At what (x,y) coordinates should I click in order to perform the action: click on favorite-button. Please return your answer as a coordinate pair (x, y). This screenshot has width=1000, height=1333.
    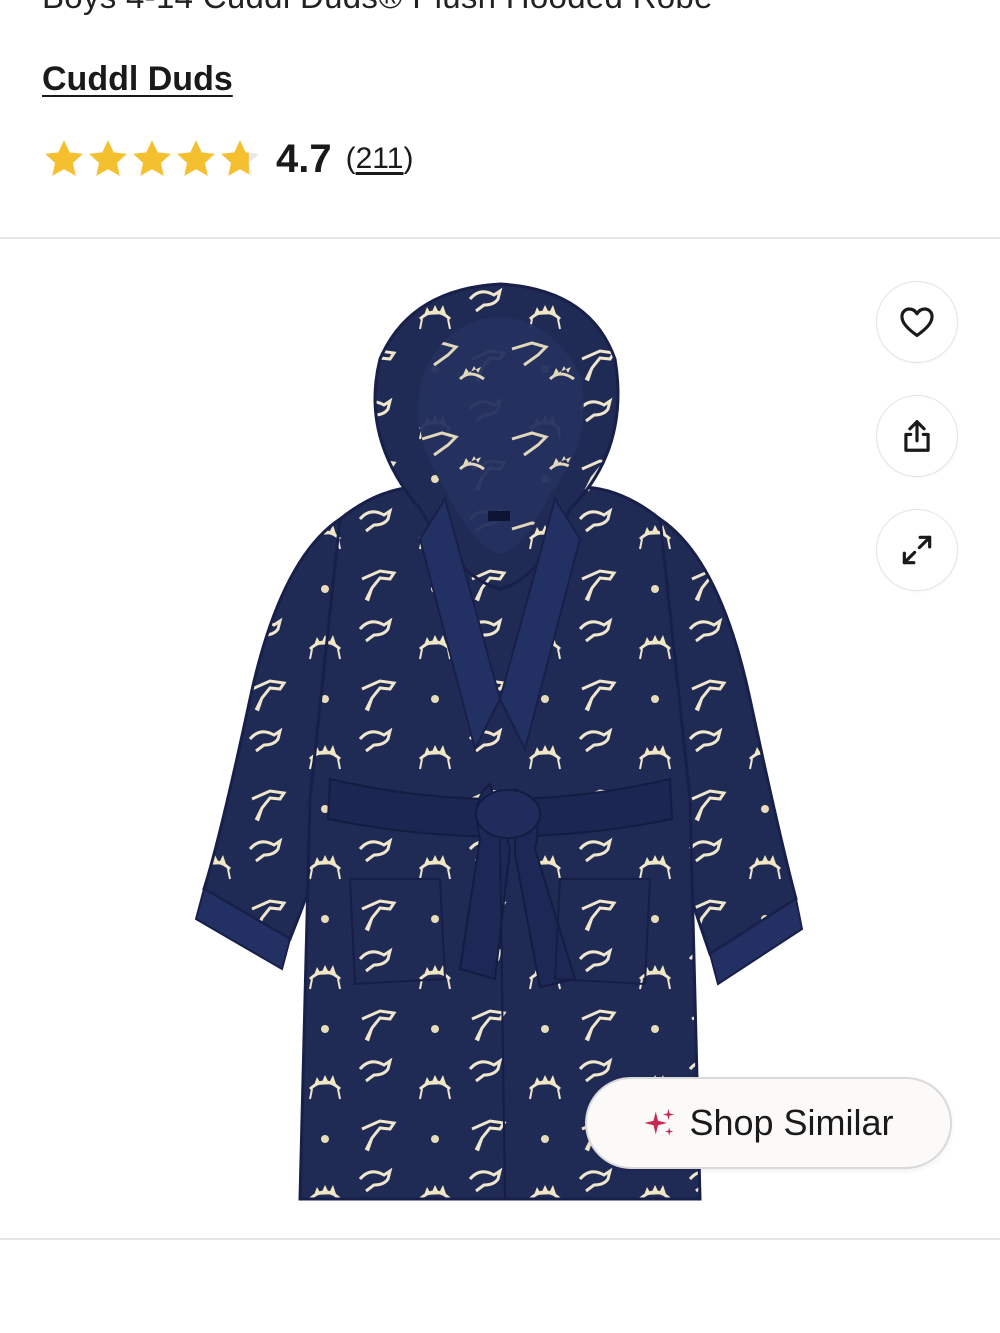
    Looking at the image, I should click on (917, 322).